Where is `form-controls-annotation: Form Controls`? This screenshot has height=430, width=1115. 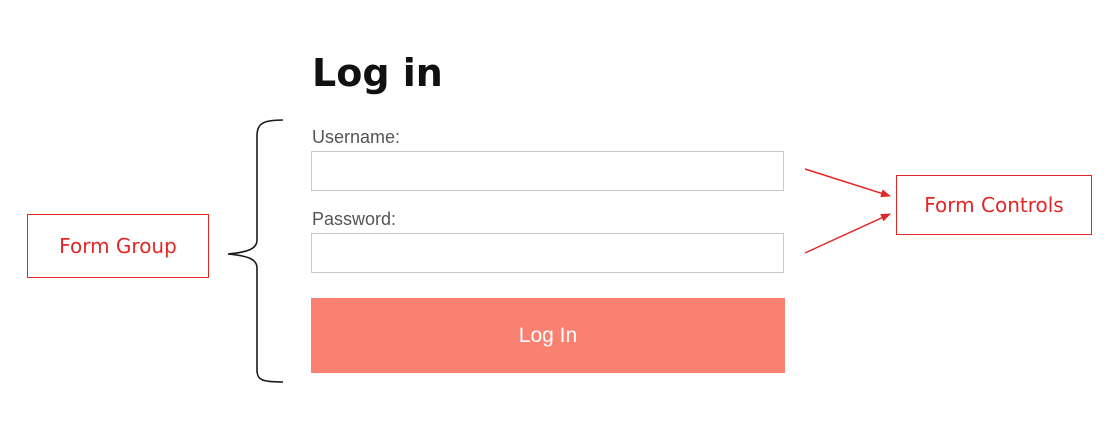 form-controls-annotation: Form Controls is located at coordinates (994, 205).